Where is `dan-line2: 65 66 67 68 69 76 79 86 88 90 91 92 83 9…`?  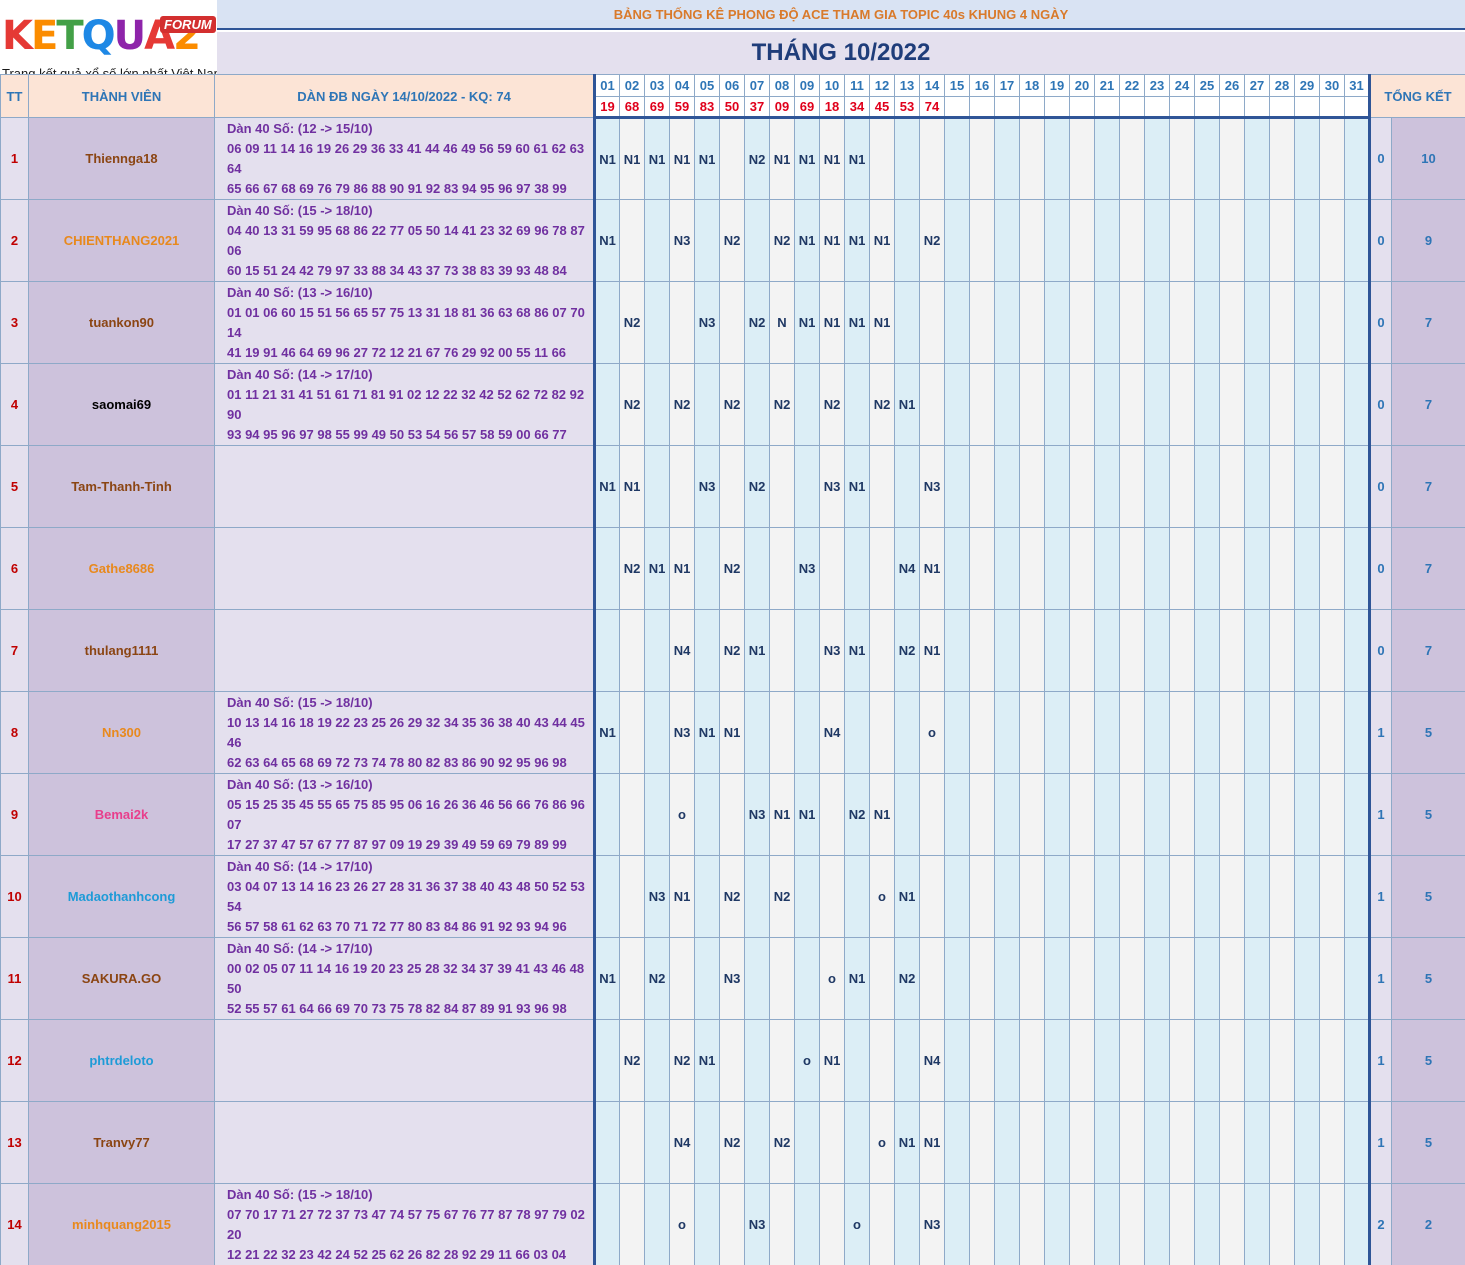
dan-line2: 65 66 67 68 69 76 79 86 88 90 91 92 83 9… is located at coordinates (397, 188).